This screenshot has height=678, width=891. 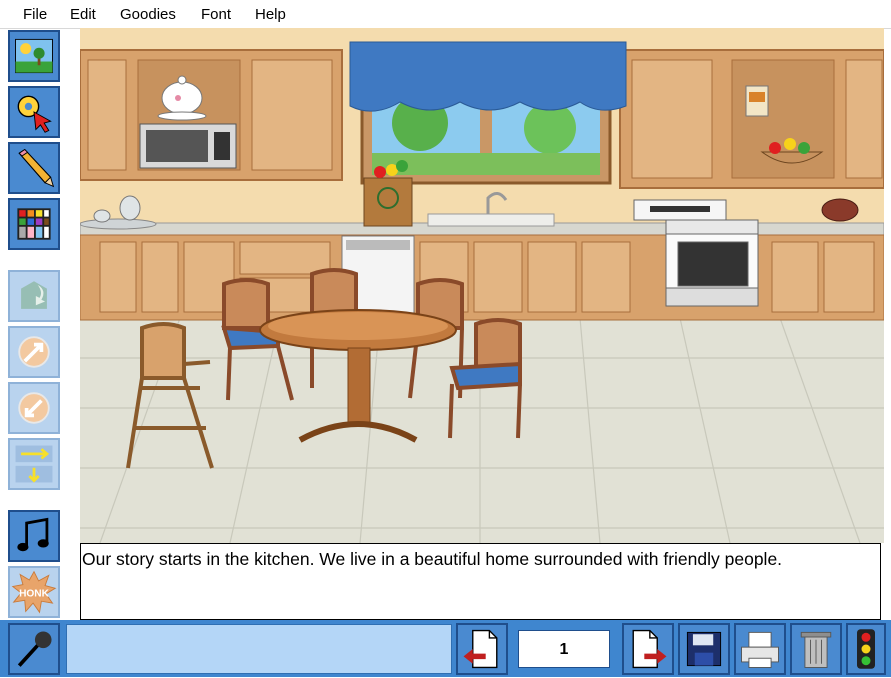 I want to click on page-number-box: 1, so click(x=564, y=649).